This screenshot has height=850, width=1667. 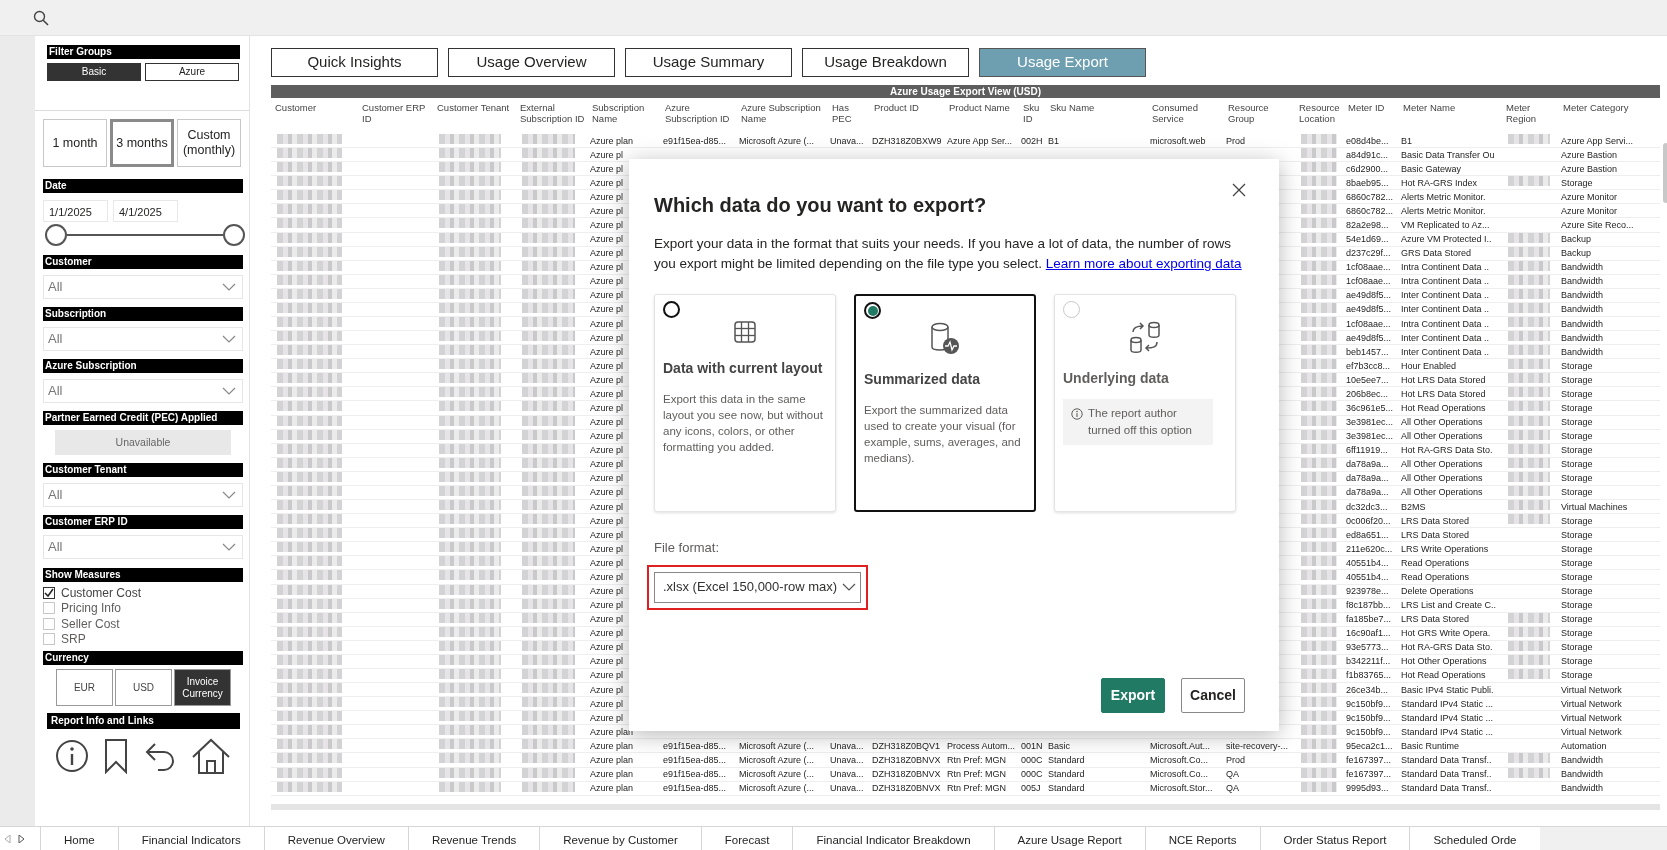 What do you see at coordinates (531, 62) in the screenshot?
I see `page-tab: Usage Overview` at bounding box center [531, 62].